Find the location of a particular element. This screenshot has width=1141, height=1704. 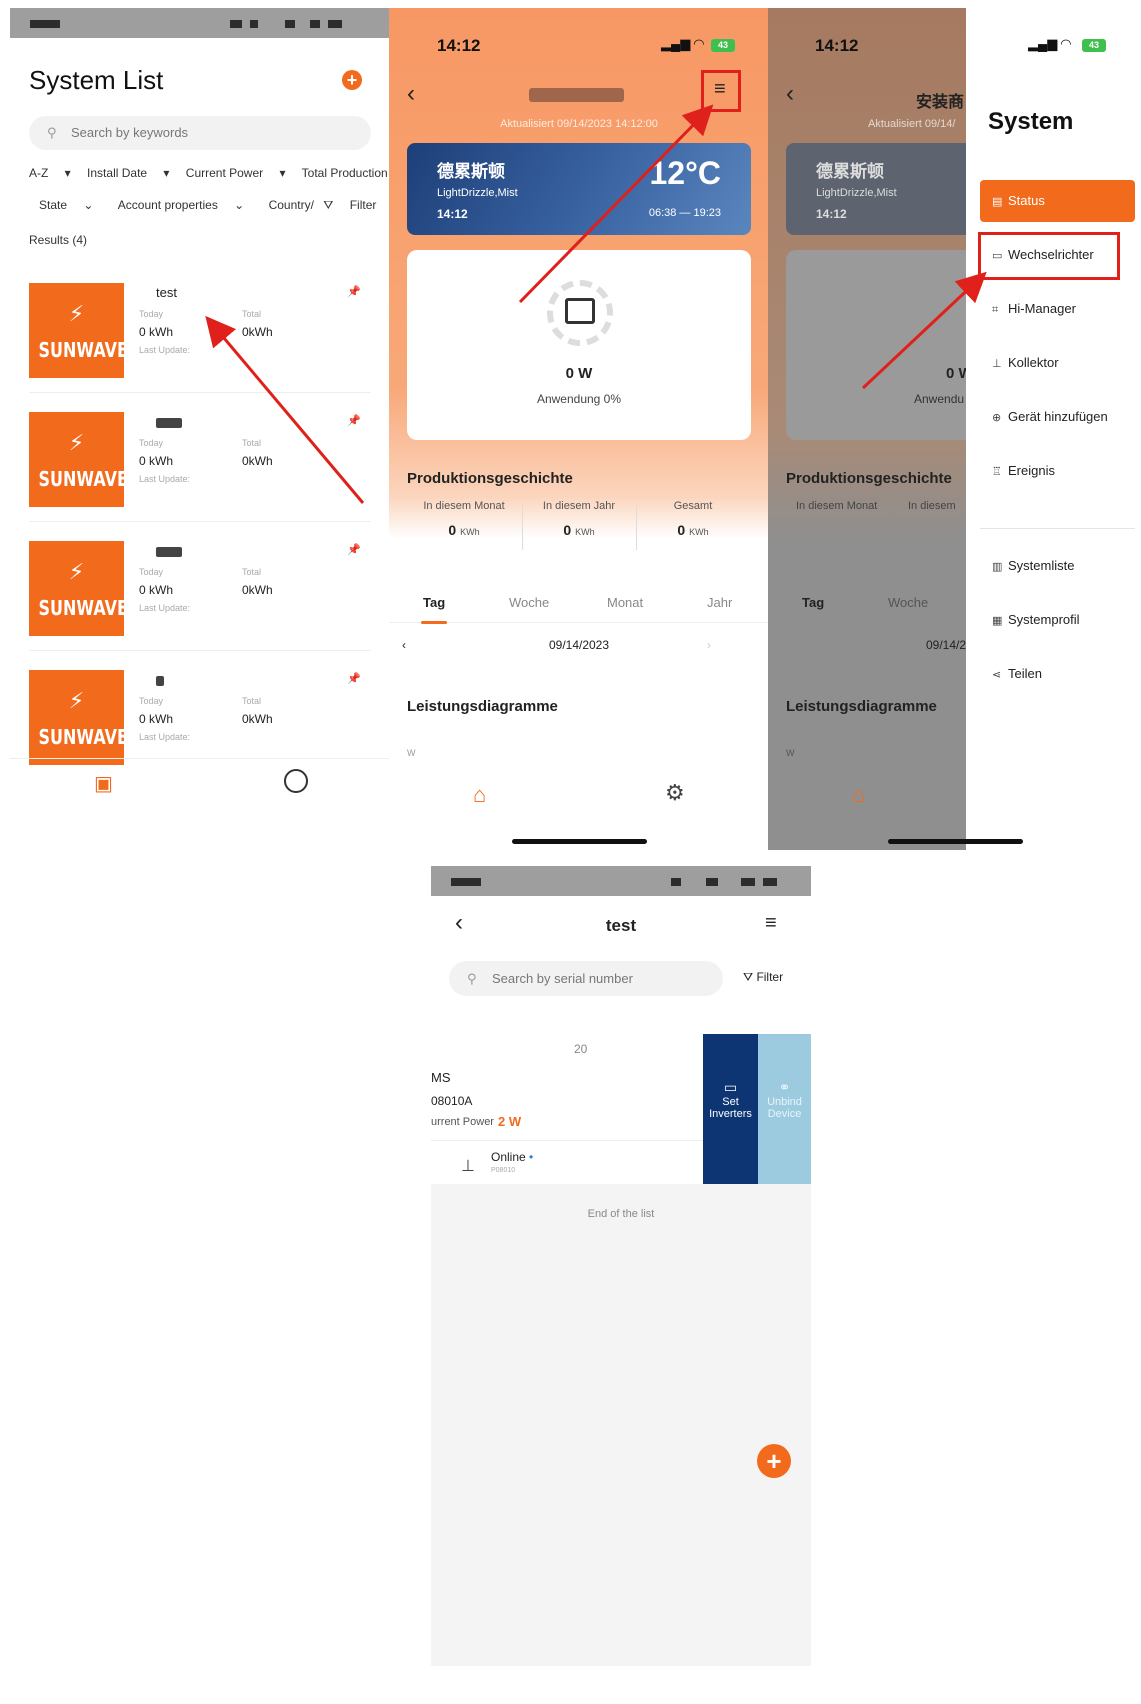

results-count: Results (4) is located at coordinates (58, 240).